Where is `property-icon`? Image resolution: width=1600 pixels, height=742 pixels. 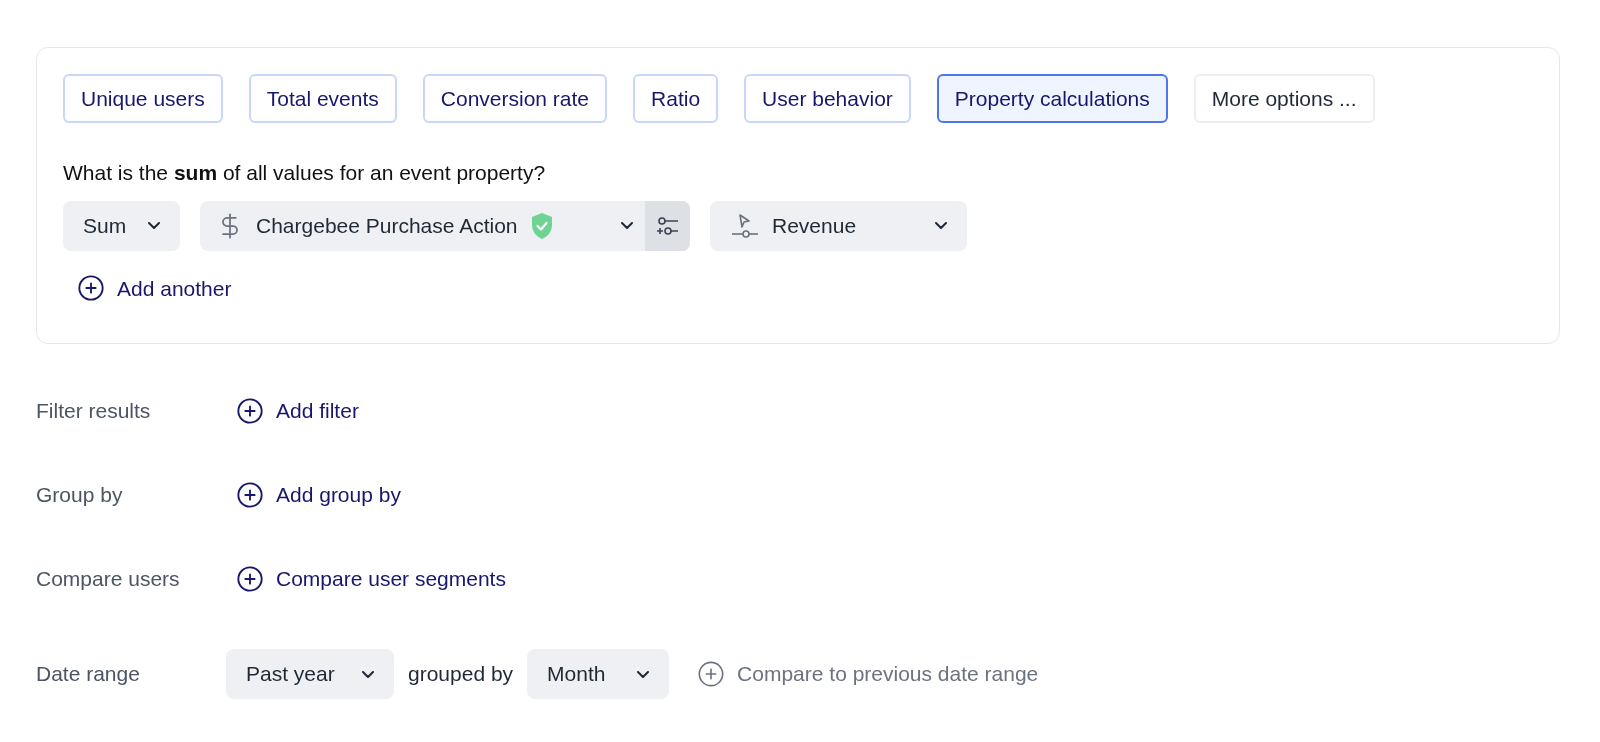
property-icon is located at coordinates (745, 225).